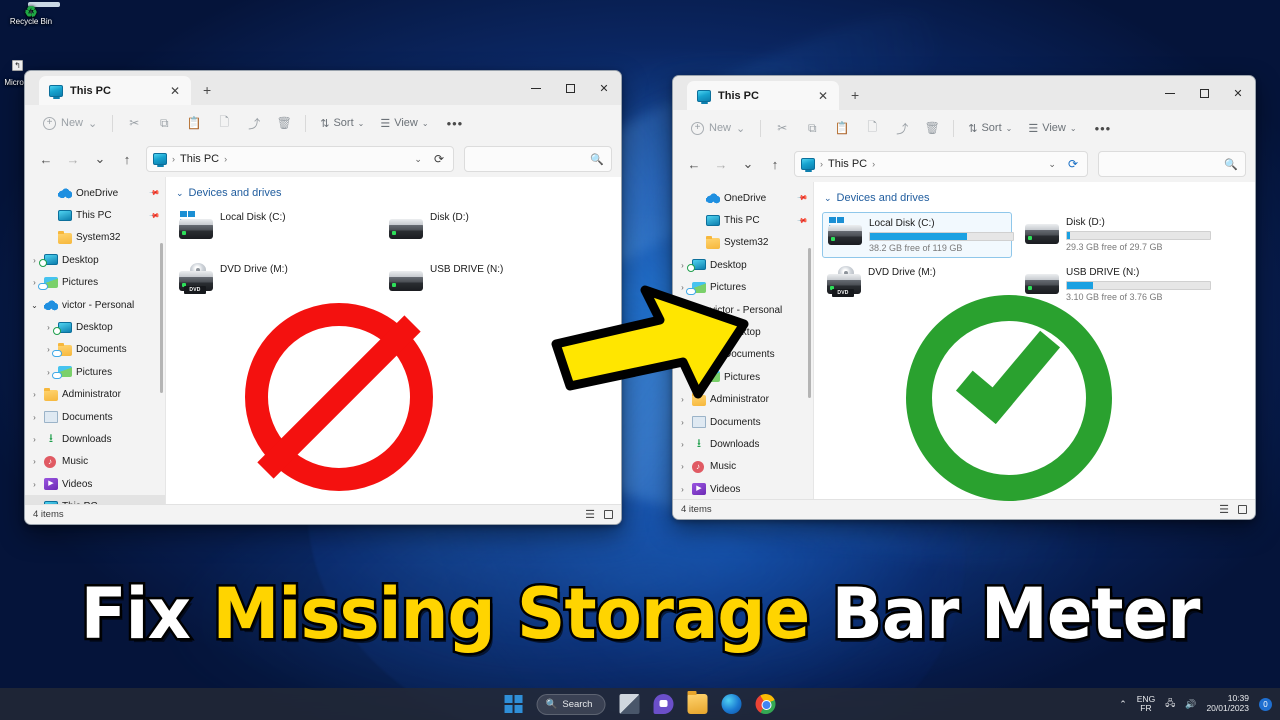 The height and width of the screenshot is (720, 1280). Describe the element at coordinates (663, 704) in the screenshot. I see `teams-chat-icon` at that location.